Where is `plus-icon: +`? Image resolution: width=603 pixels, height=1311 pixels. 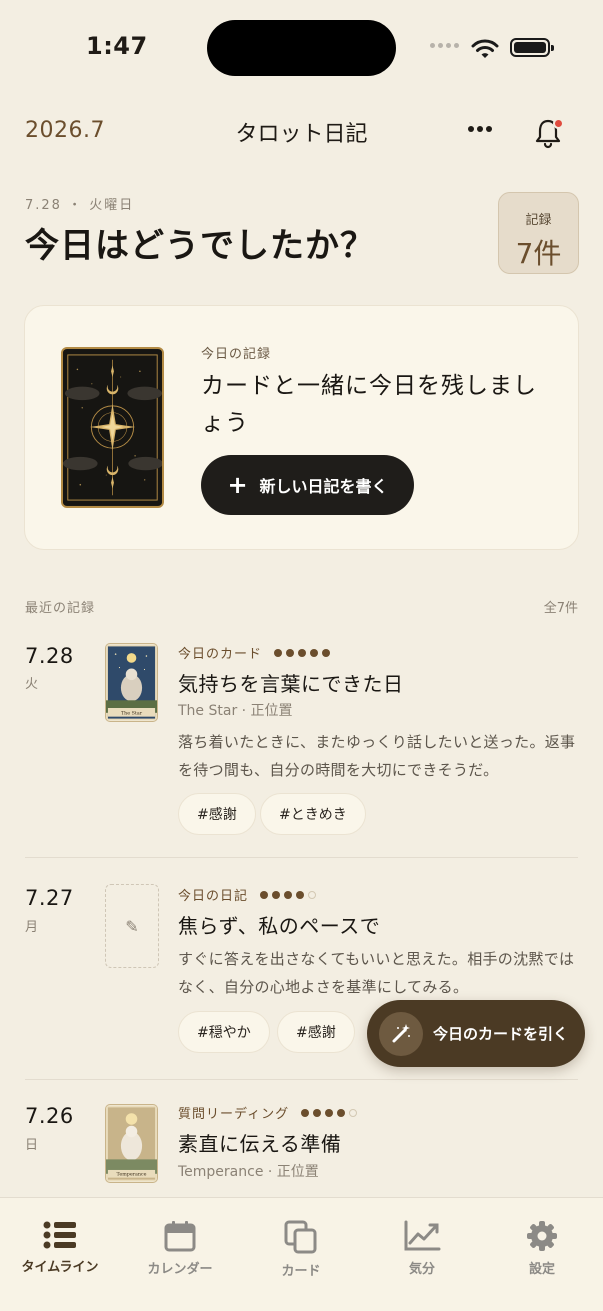 plus-icon: + is located at coordinates (237, 485).